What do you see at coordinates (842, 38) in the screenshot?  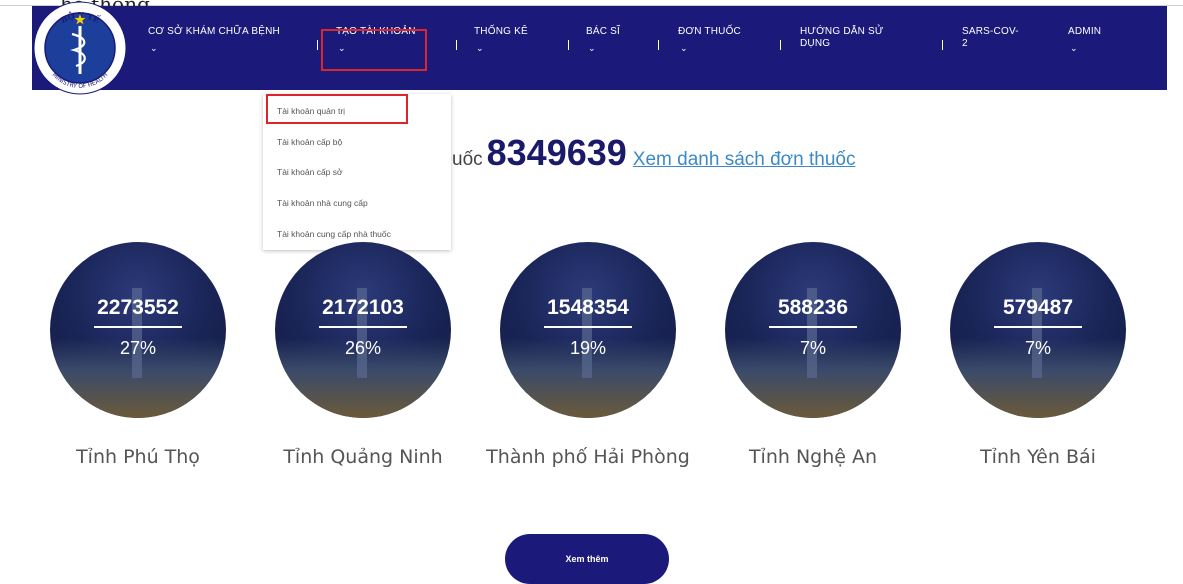 I see `nav-huong-dan-su-dung: HƯỚNG DẪN SỬ DỤNG` at bounding box center [842, 38].